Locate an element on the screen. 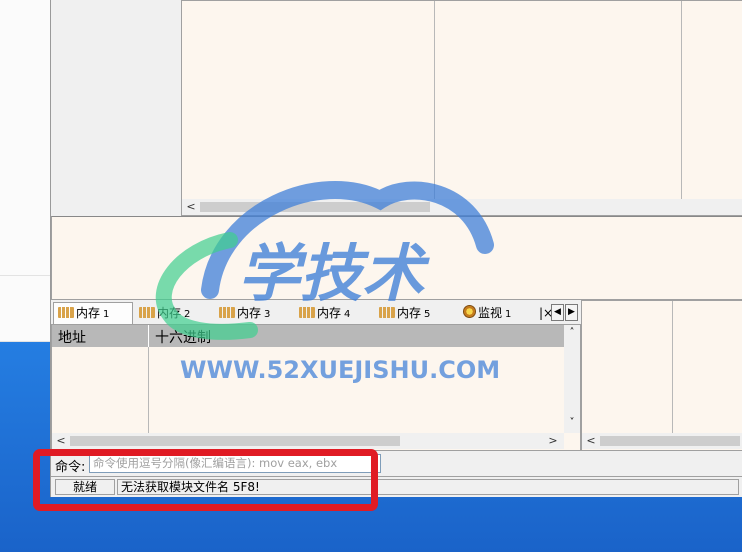  tab-number: 5 is located at coordinates (427, 314).